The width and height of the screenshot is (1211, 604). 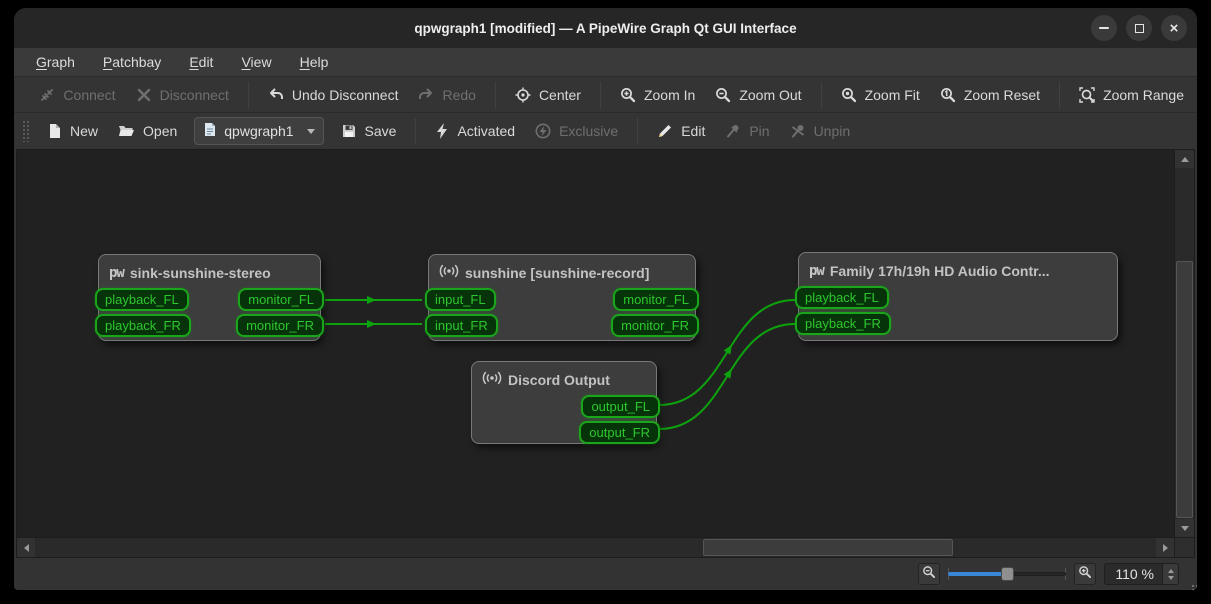 What do you see at coordinates (849, 95) in the screenshot?
I see `zoom-fit-icon` at bounding box center [849, 95].